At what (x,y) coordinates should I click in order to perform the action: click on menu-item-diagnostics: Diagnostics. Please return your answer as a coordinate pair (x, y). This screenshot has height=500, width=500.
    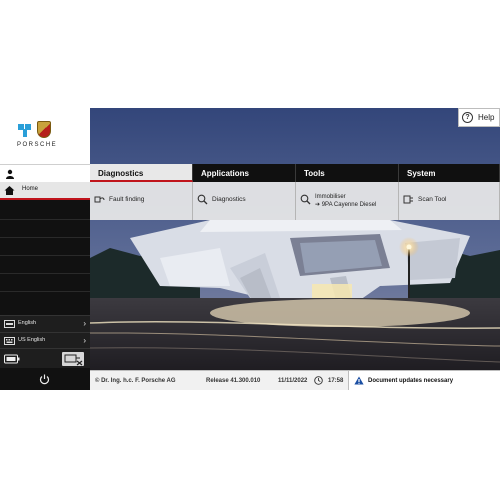
    Looking at the image, I should click on (245, 202).